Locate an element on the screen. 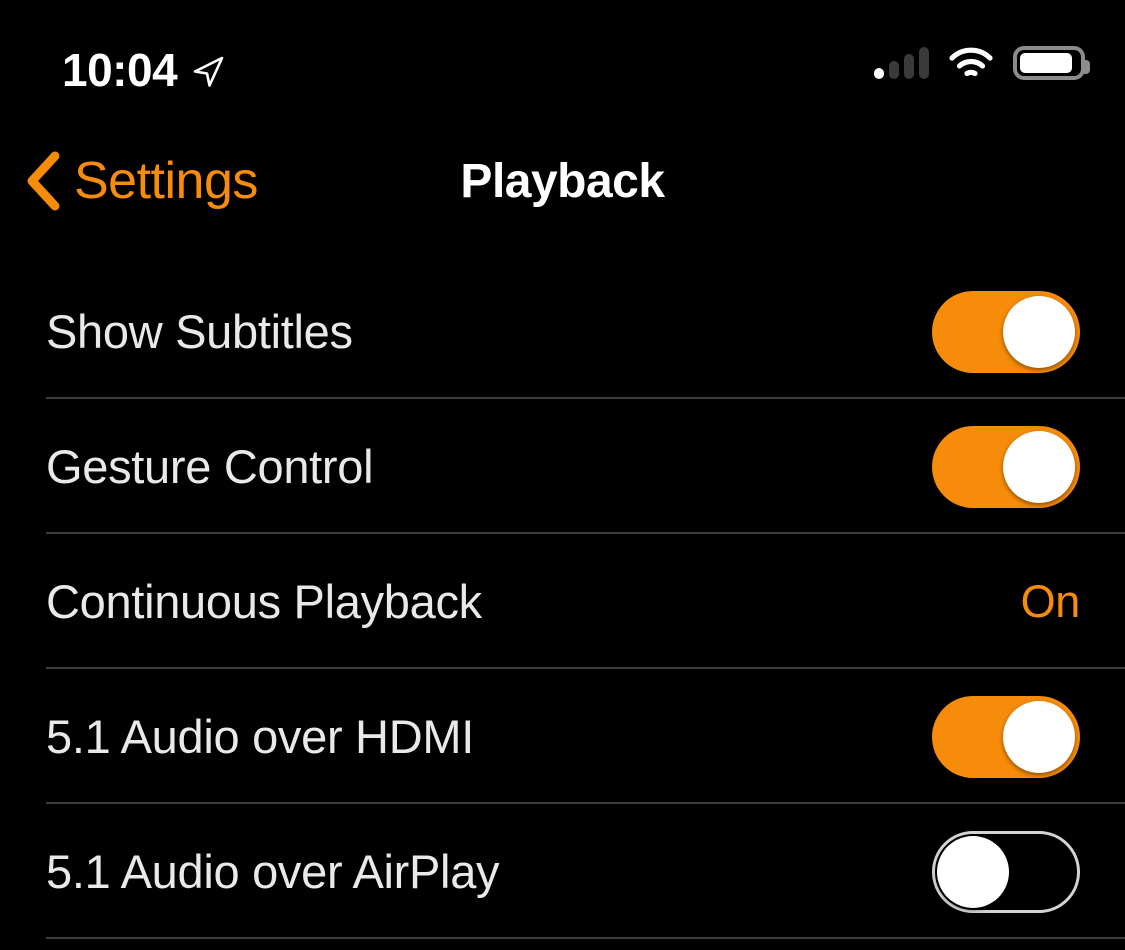 The height and width of the screenshot is (950, 1125). cellular-signal-icon is located at coordinates (901, 63).